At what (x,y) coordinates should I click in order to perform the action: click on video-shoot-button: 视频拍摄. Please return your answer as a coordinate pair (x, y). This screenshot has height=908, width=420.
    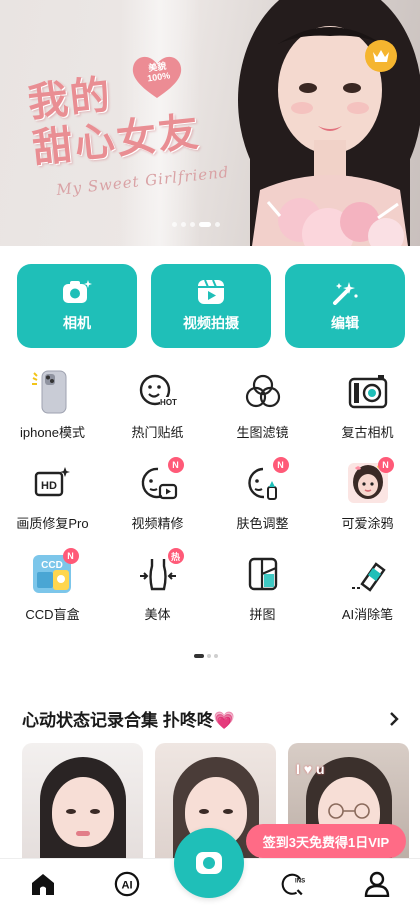
    Looking at the image, I should click on (211, 306).